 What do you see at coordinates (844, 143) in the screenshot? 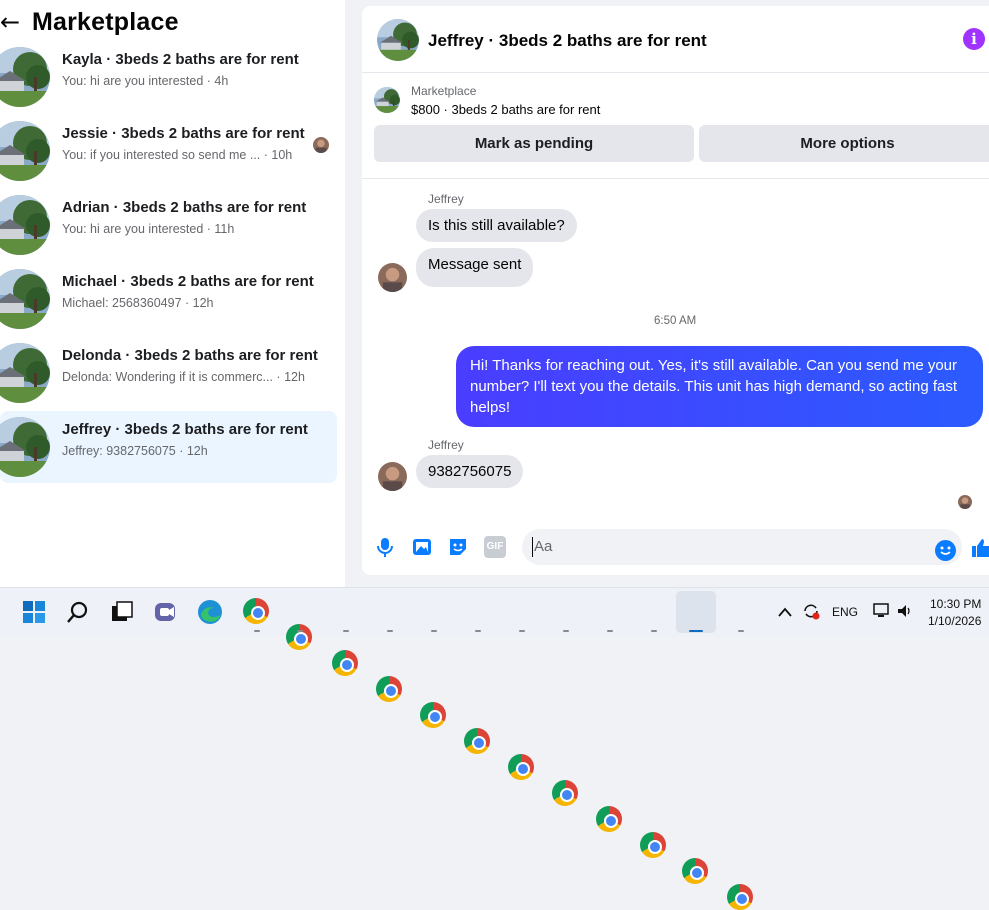
I see `more-options-button: More options` at bounding box center [844, 143].